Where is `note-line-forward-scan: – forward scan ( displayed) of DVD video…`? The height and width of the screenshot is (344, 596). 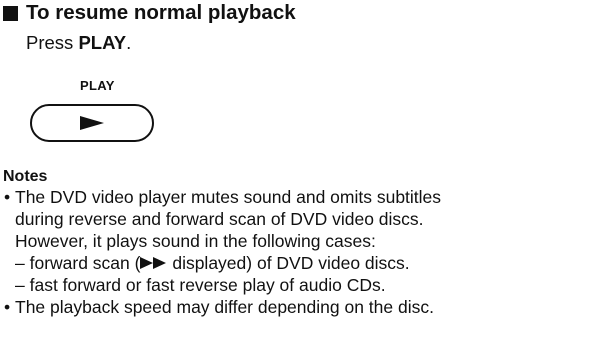 note-line-forward-scan: – forward scan ( displayed) of DVD video… is located at coordinates (212, 263).